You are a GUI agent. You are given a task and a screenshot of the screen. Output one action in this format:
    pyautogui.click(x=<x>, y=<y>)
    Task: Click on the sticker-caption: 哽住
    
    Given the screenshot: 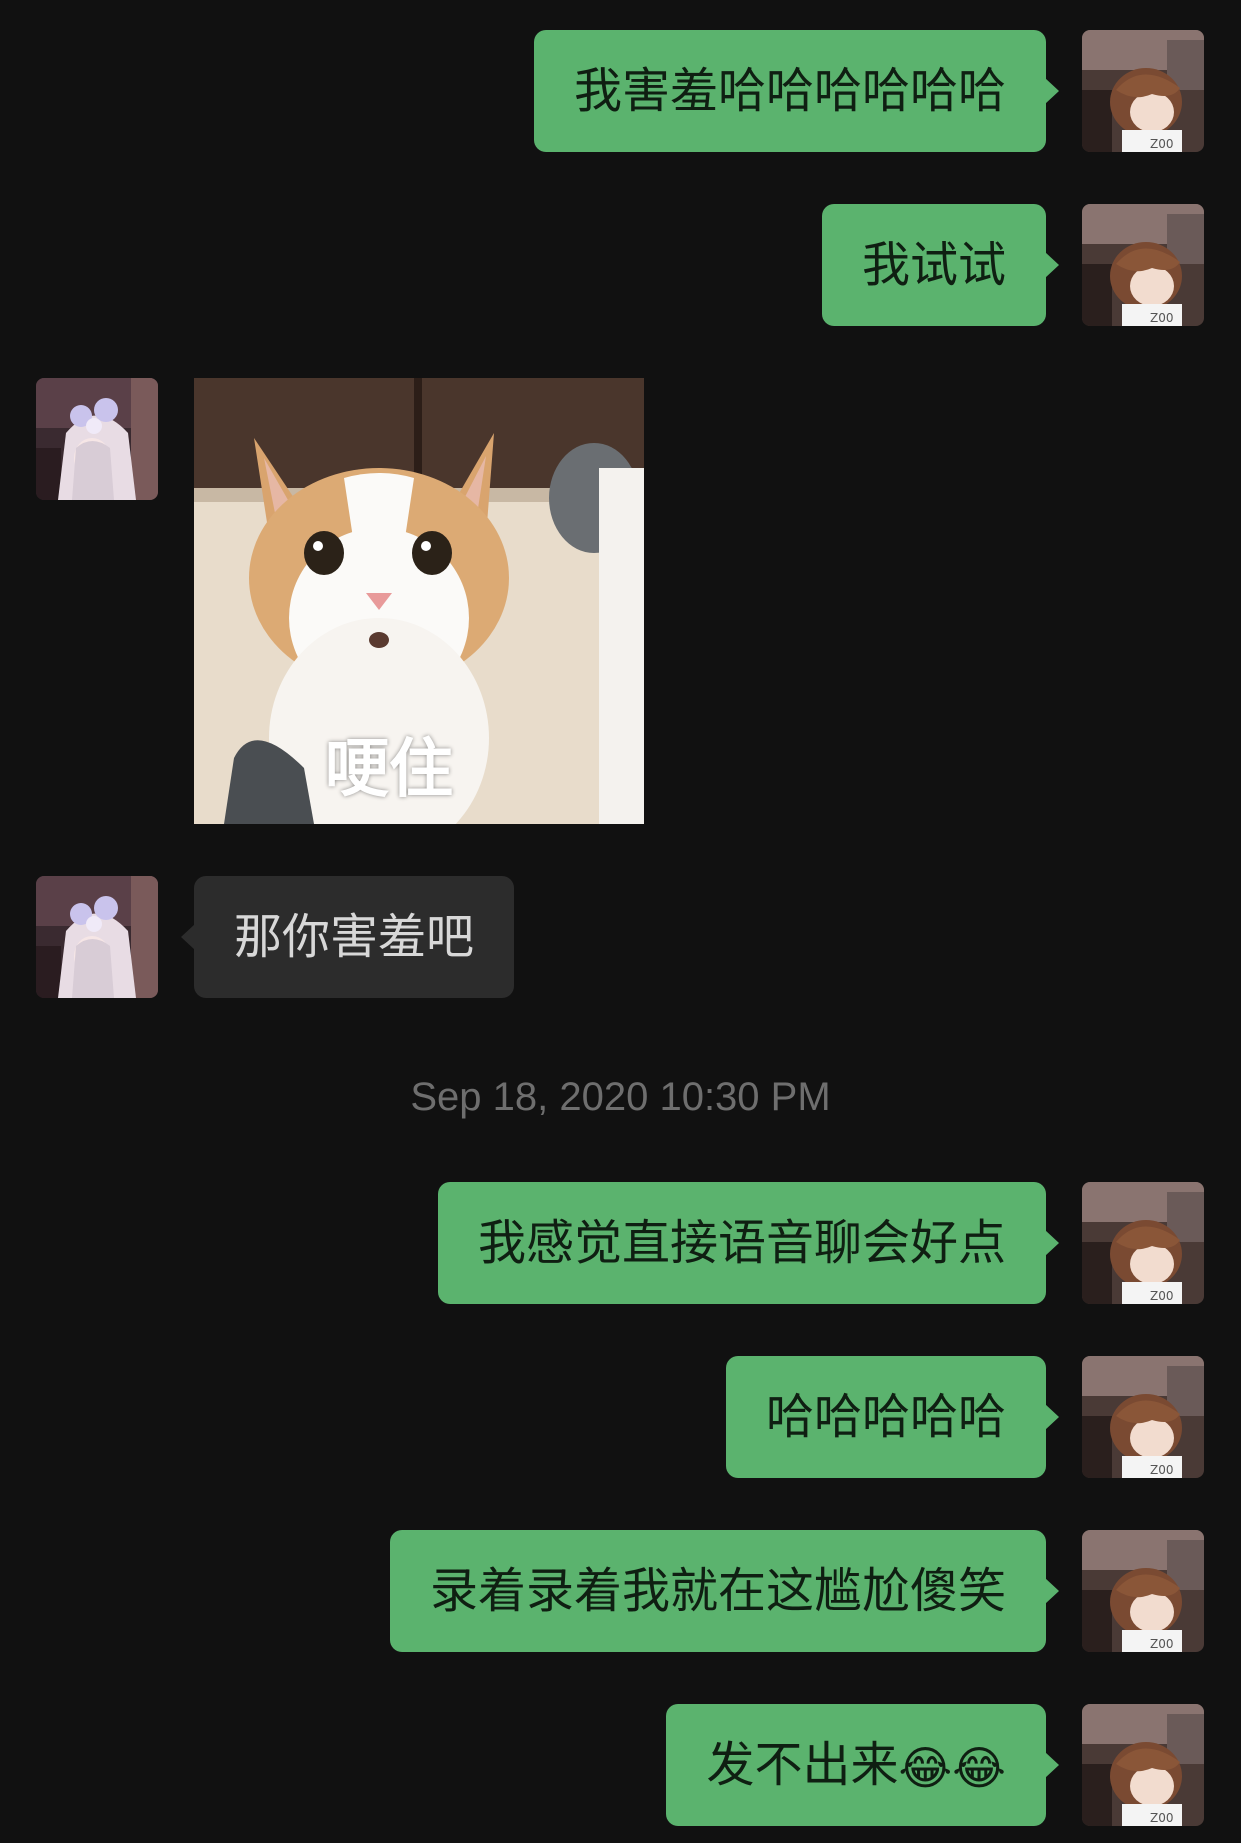 What is the action you would take?
    pyautogui.click(x=389, y=770)
    